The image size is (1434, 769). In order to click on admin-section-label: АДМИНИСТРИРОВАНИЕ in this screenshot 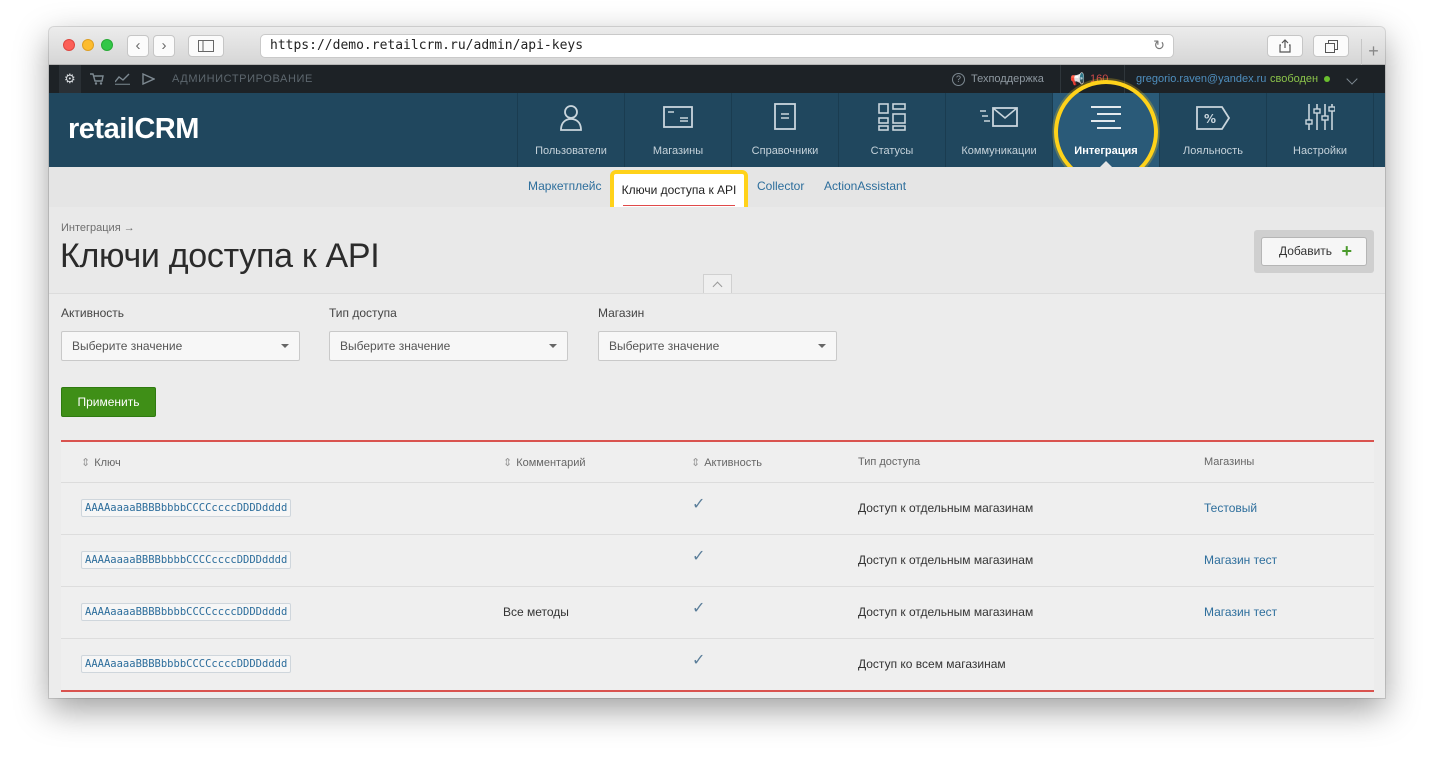, I will do `click(242, 79)`.